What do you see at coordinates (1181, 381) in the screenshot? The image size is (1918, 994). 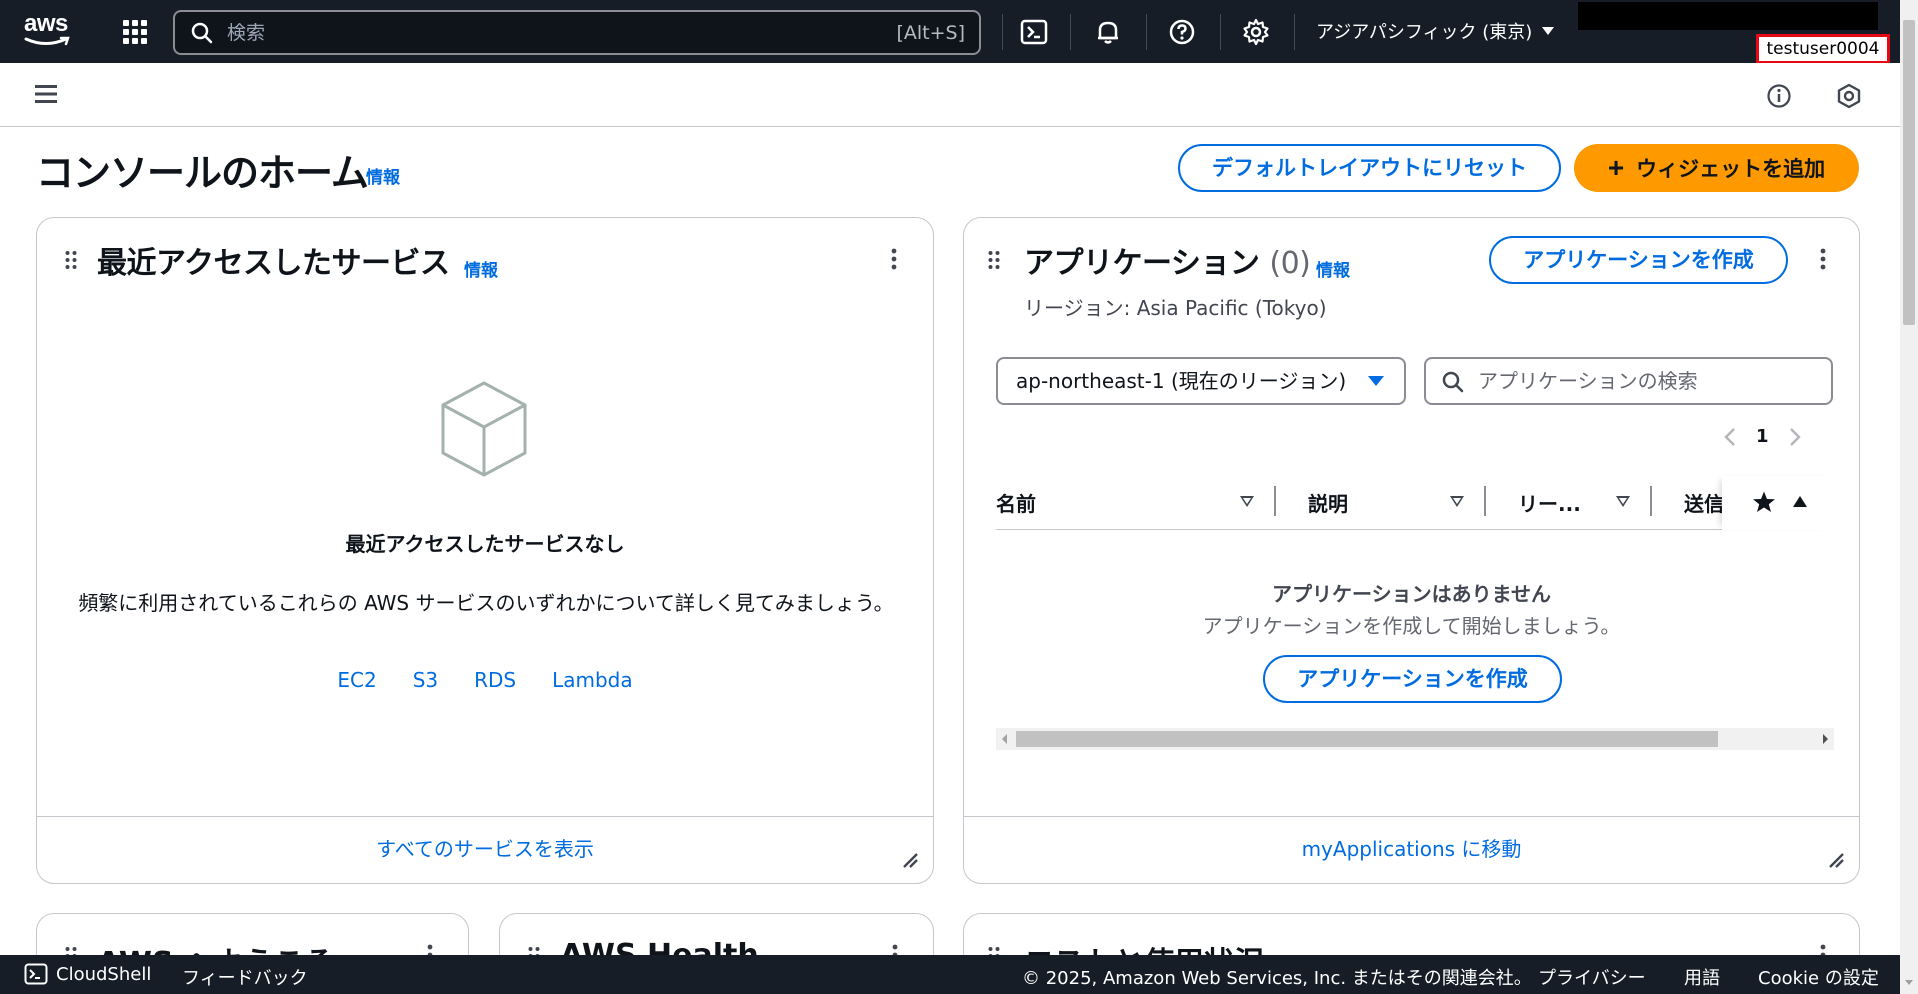 I see `region-filter-value: ap-northeast-1 (現在のリージョン)` at bounding box center [1181, 381].